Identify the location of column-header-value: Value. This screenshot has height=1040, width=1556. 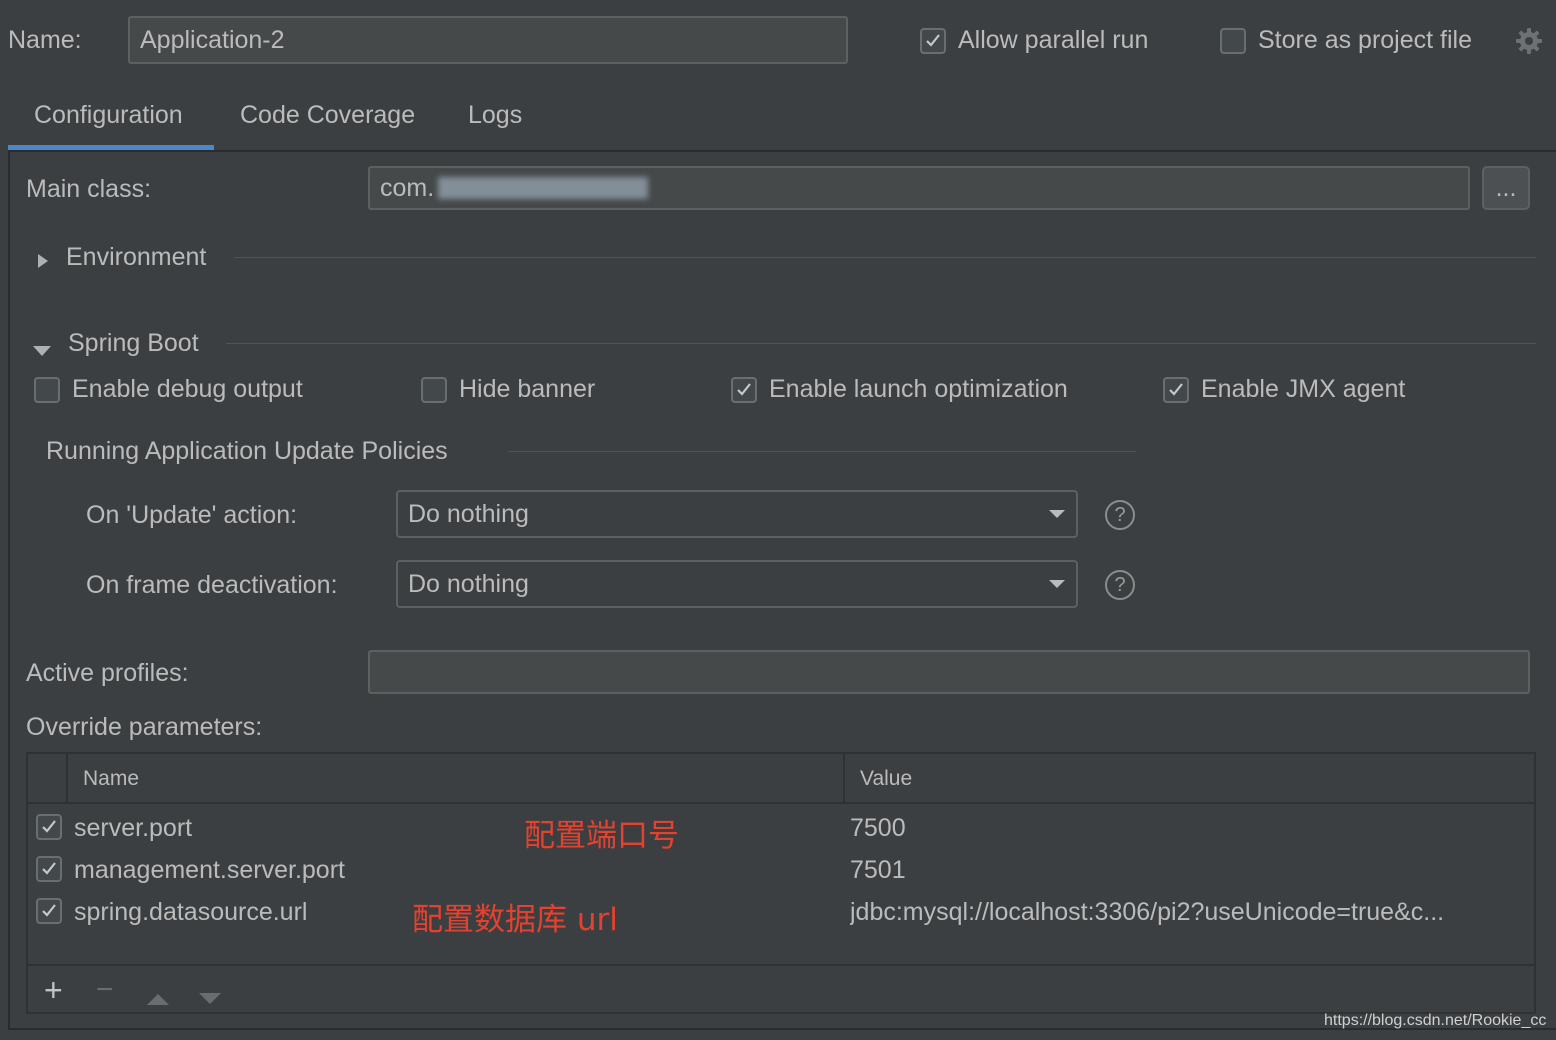
(886, 779).